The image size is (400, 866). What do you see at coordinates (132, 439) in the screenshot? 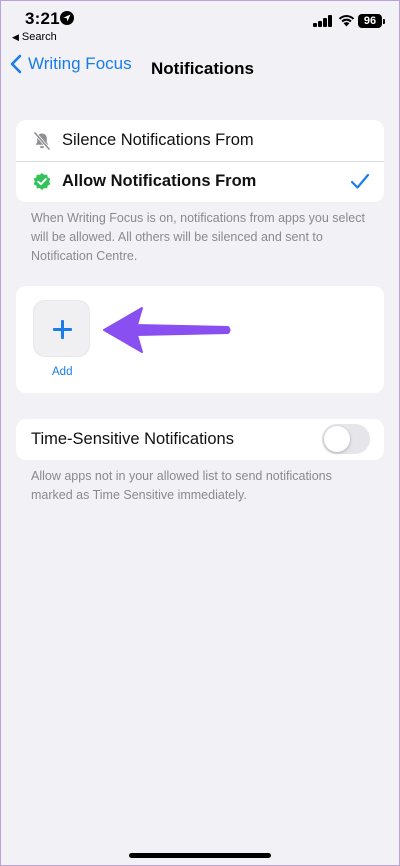
I see `time-sensitive-label: Time-Sensitive Notifications` at bounding box center [132, 439].